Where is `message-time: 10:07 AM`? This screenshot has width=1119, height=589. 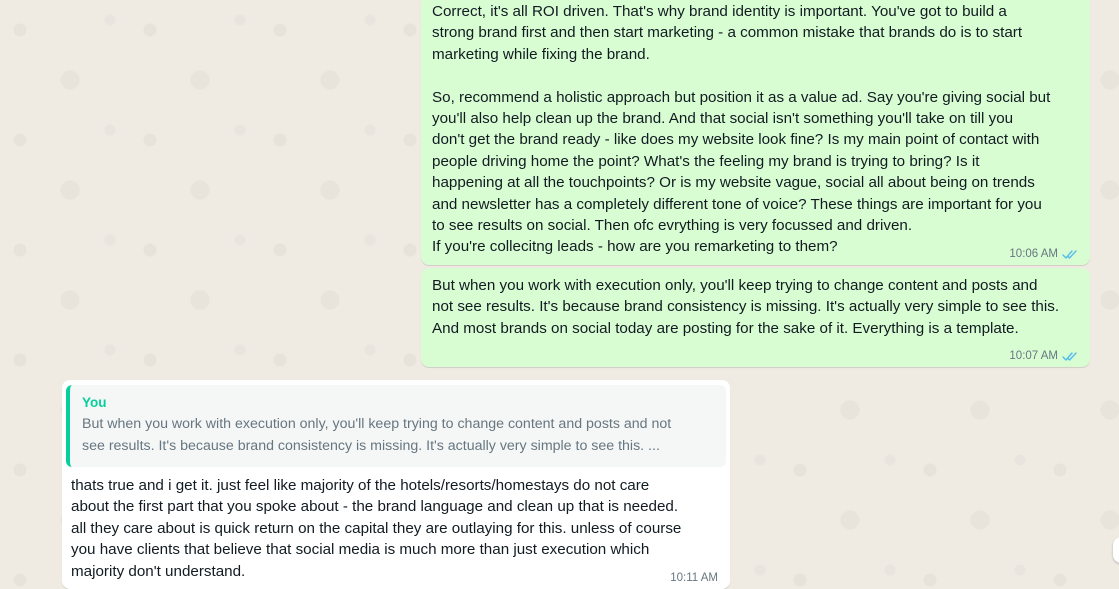 message-time: 10:07 AM is located at coordinates (1033, 356).